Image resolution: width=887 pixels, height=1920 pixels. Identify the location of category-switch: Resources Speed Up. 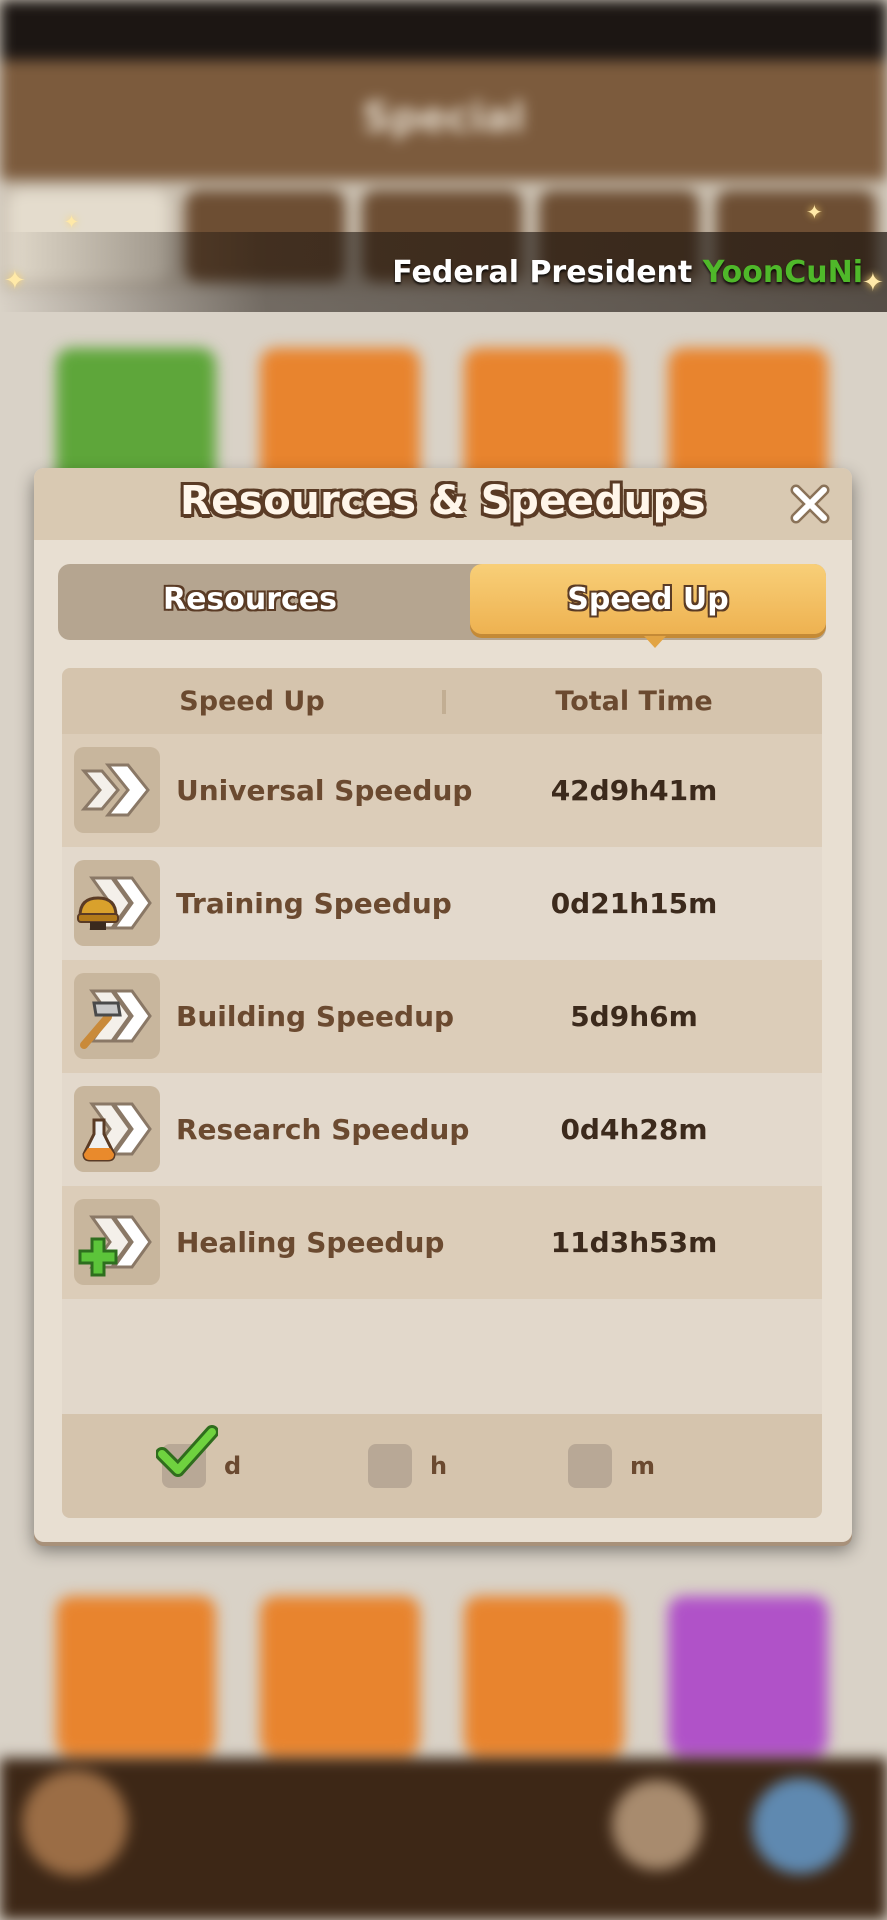
(442, 606).